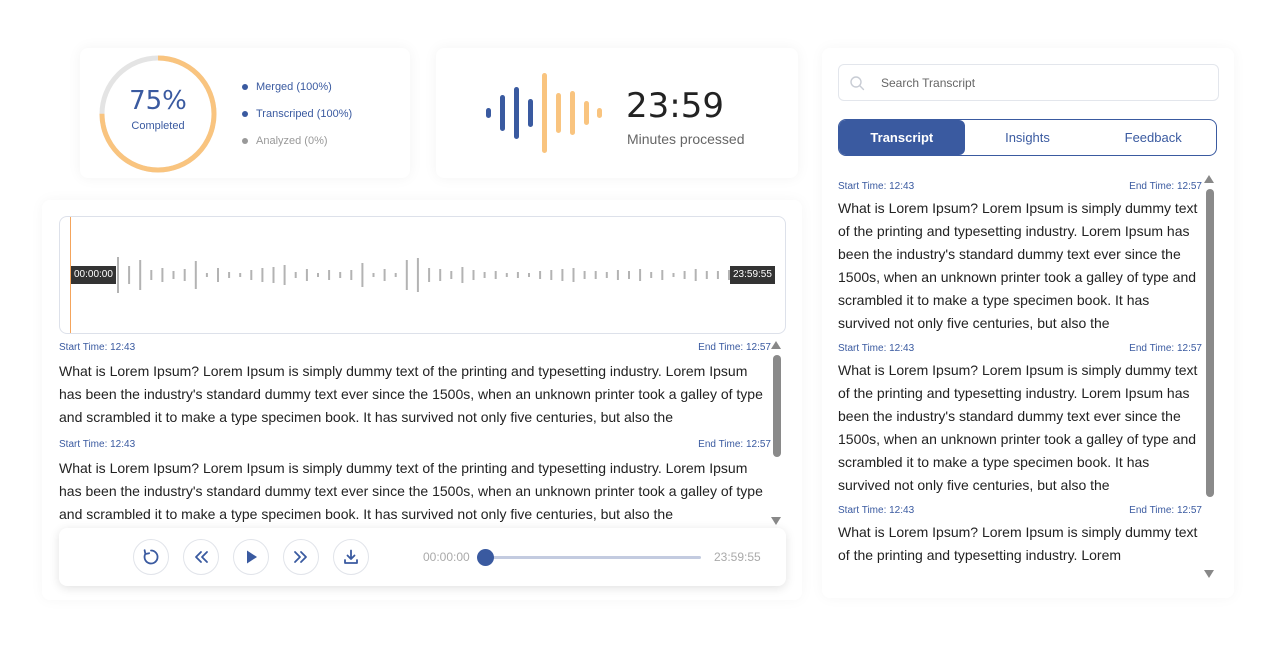  What do you see at coordinates (1041, 83) in the screenshot?
I see `search-input` at bounding box center [1041, 83].